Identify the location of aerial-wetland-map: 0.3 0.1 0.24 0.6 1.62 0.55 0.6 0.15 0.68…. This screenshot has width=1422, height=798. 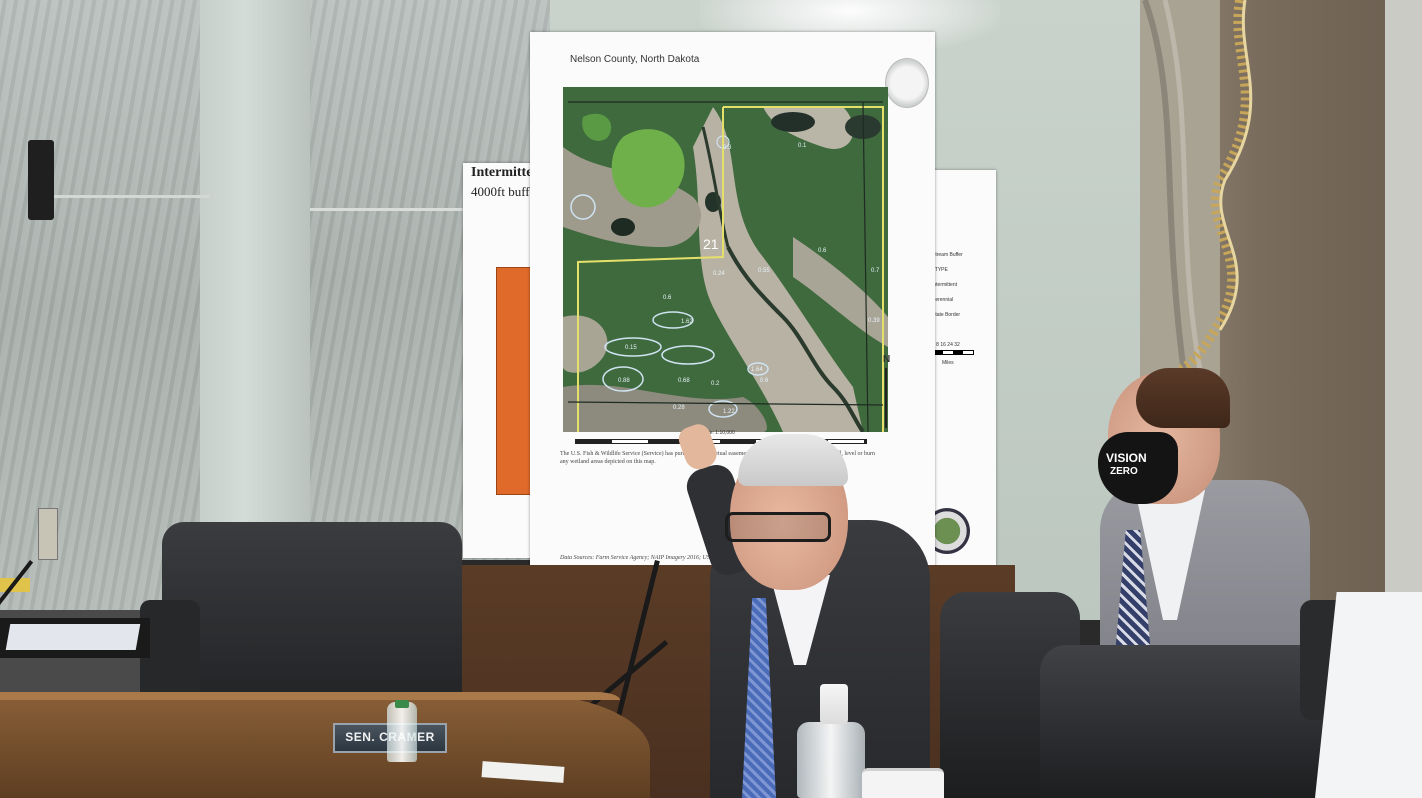
(725, 259).